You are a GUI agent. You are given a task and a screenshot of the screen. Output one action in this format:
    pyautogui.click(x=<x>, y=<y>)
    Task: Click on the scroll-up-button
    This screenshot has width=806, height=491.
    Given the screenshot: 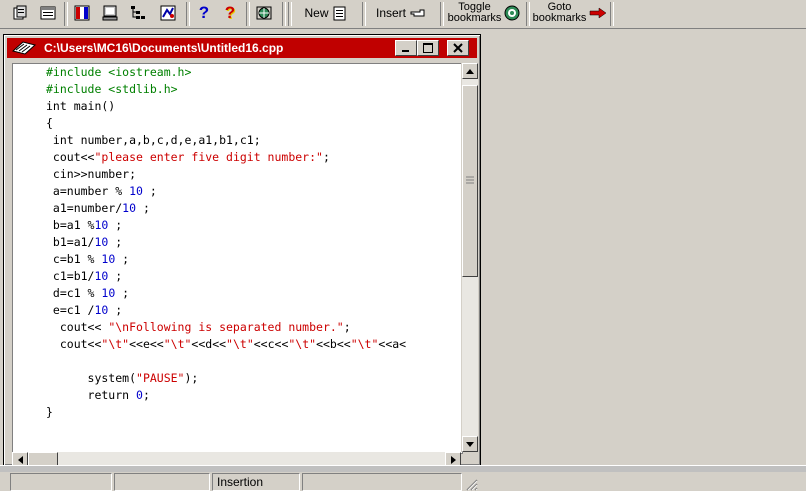 What is the action you would take?
    pyautogui.click(x=470, y=71)
    